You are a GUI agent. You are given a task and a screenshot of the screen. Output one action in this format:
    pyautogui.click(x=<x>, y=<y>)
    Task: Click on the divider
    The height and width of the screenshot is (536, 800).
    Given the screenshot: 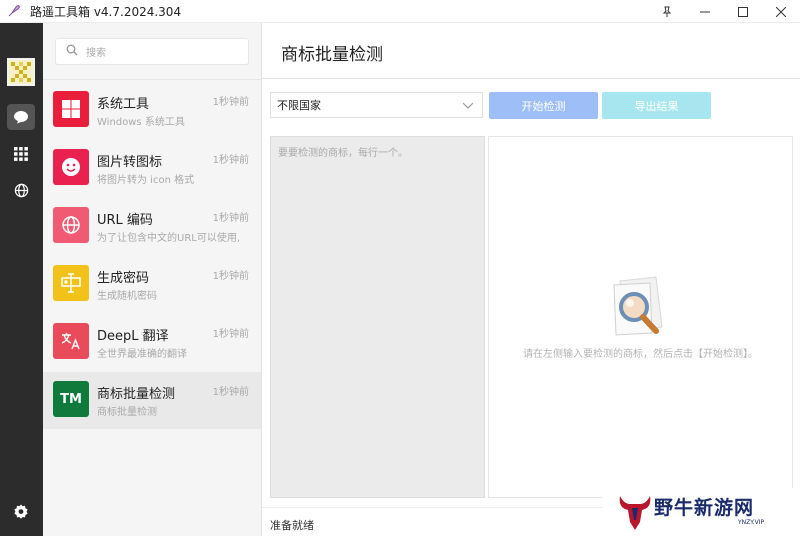 What is the action you would take?
    pyautogui.click(x=152, y=79)
    